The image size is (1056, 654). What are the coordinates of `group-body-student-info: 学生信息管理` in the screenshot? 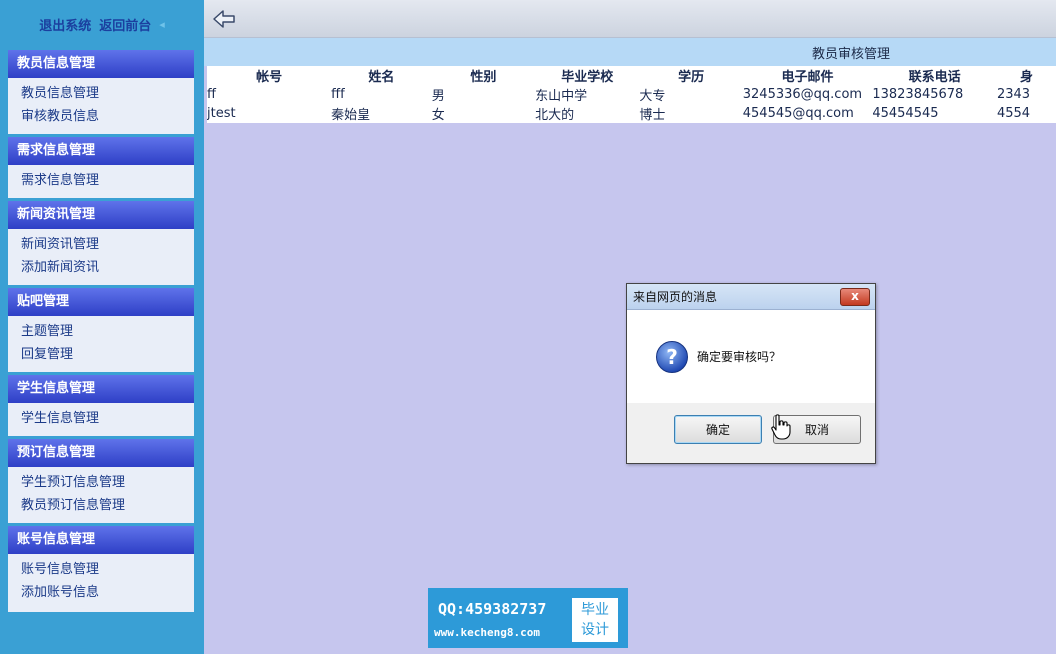 It's located at (101, 419).